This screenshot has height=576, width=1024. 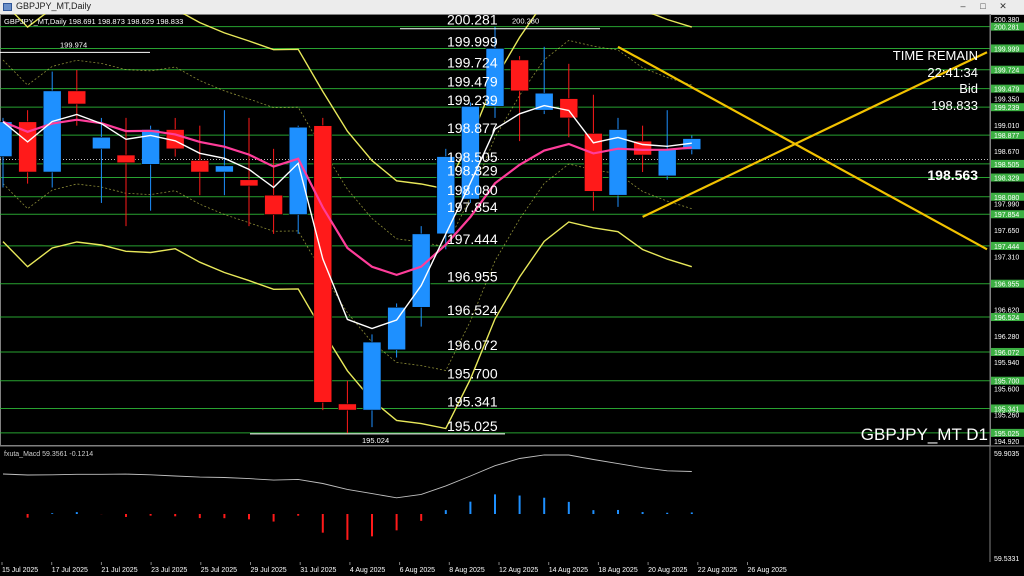 What do you see at coordinates (472, 345) in the screenshot?
I see `level-label: 196.072` at bounding box center [472, 345].